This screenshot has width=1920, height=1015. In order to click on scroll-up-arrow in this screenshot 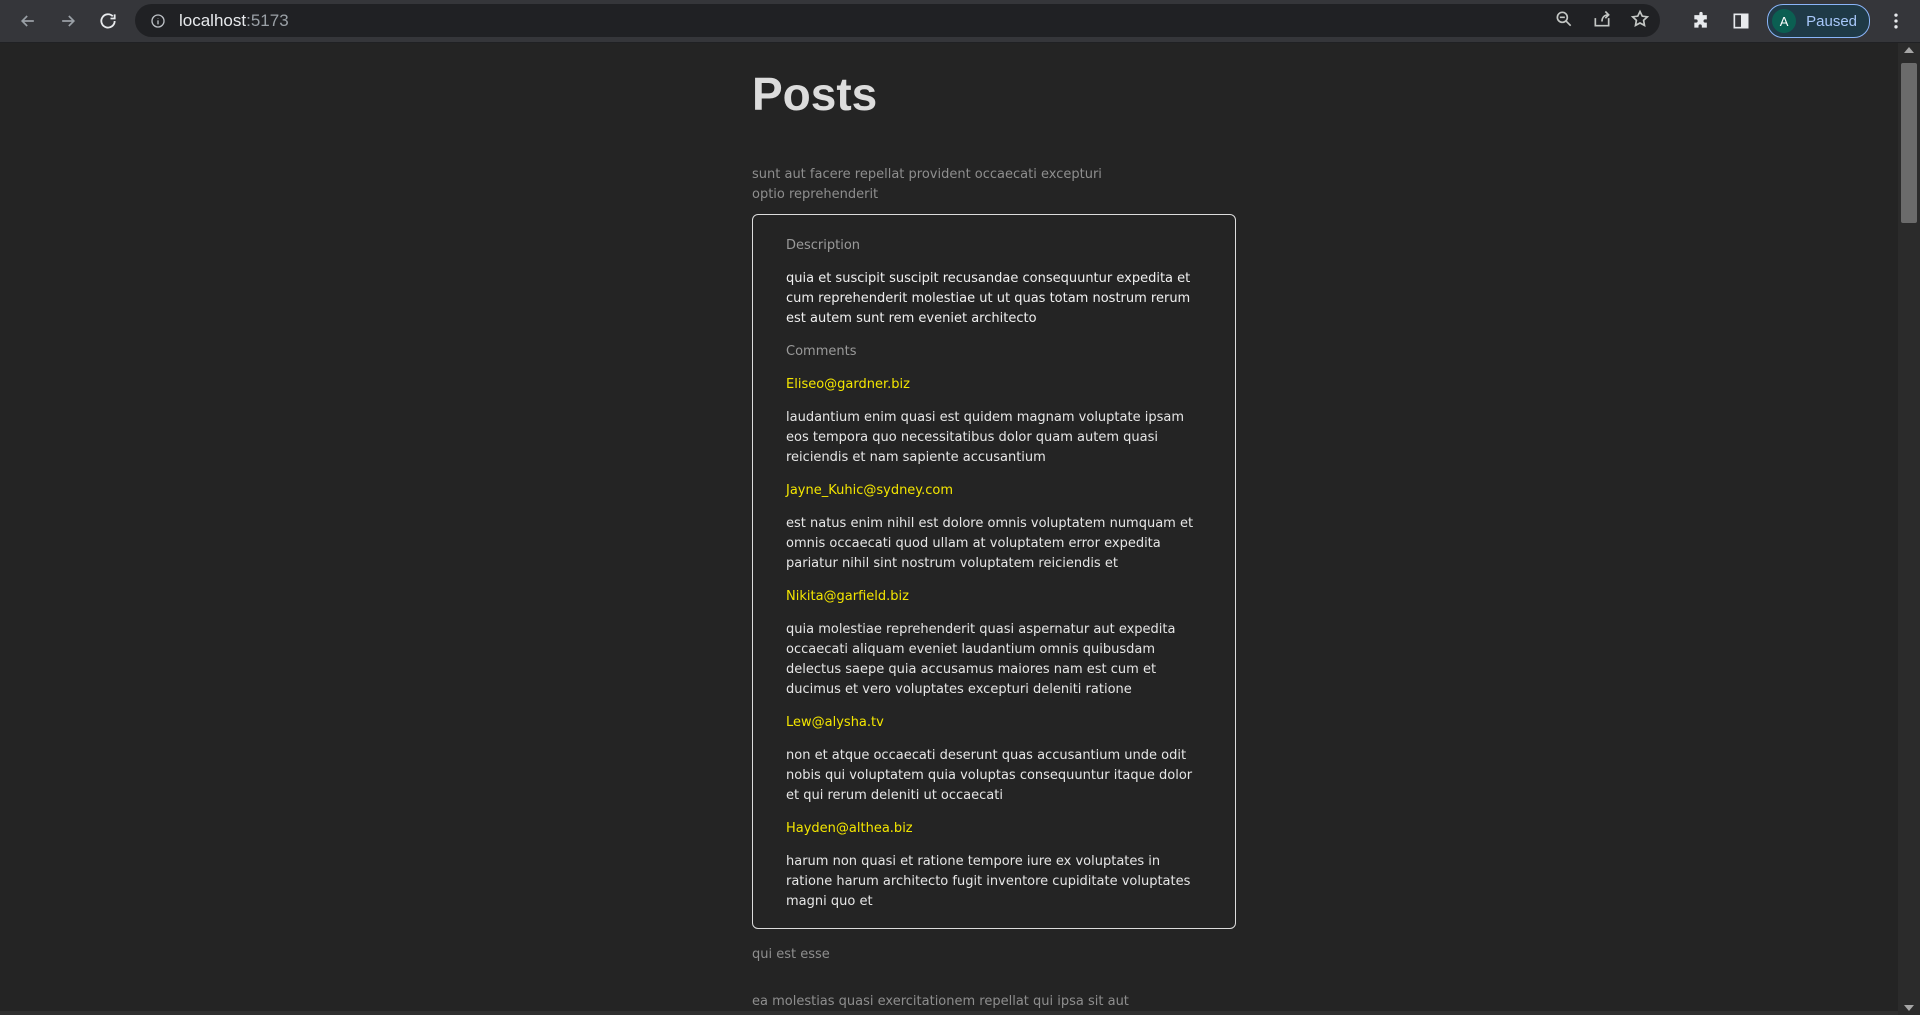, I will do `click(1909, 50)`.